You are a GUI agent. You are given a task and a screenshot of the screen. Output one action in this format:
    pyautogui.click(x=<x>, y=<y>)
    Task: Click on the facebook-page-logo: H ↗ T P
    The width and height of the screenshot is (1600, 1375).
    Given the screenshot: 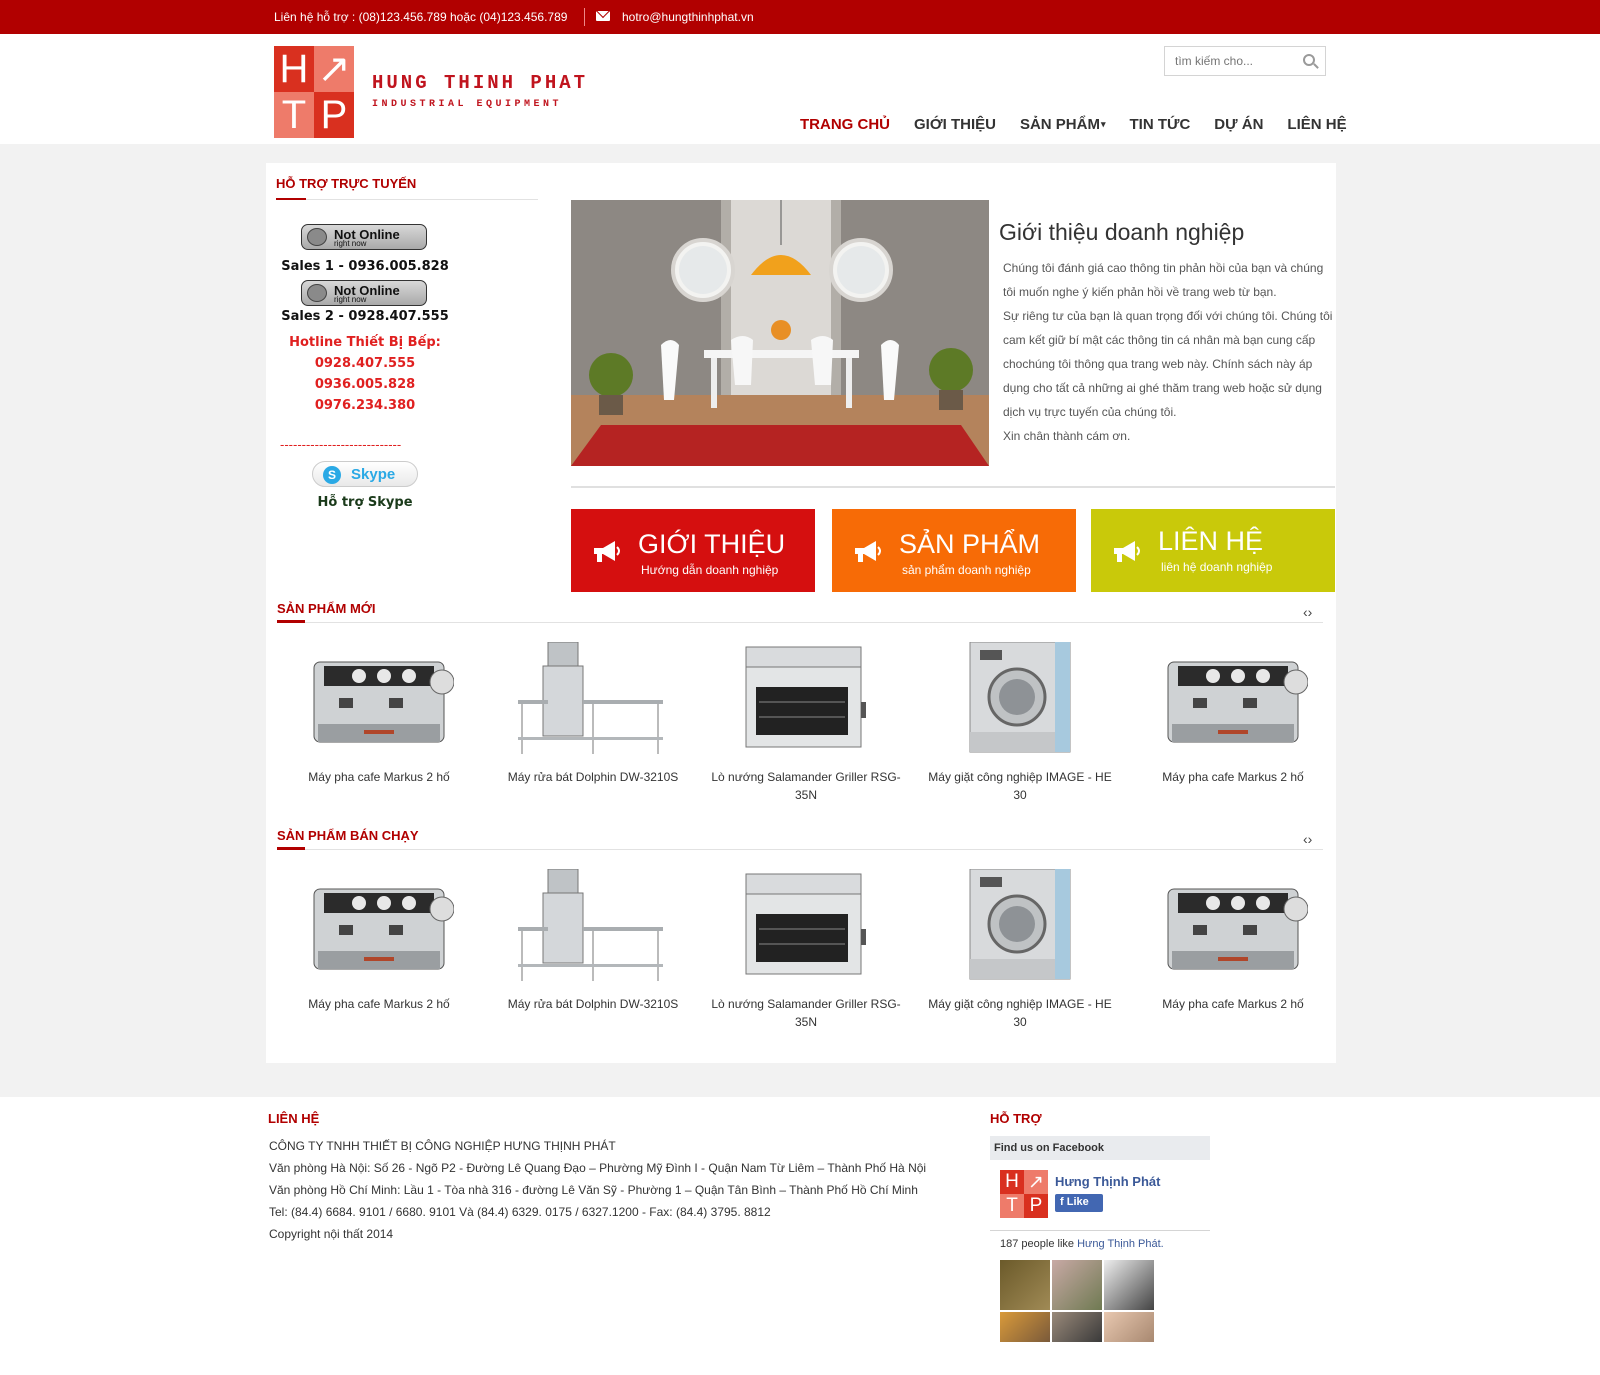 What is the action you would take?
    pyautogui.click(x=1024, y=1194)
    